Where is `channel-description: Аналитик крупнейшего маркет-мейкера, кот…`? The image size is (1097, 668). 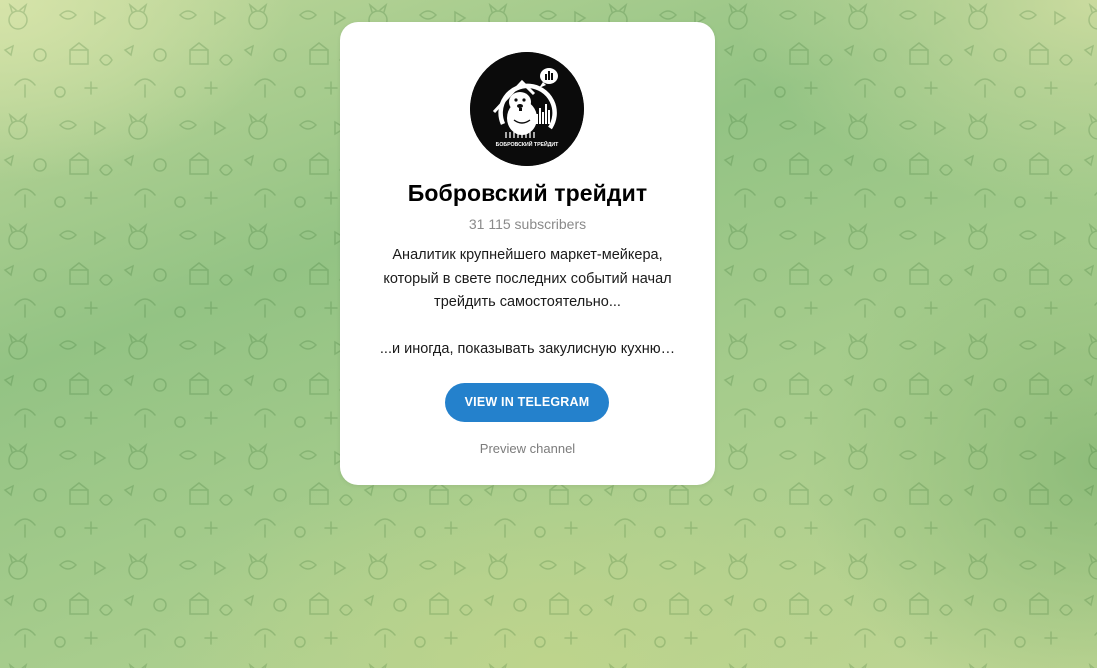 channel-description: Аналитик крупнейшего маркет-мейкера, кот… is located at coordinates (527, 303).